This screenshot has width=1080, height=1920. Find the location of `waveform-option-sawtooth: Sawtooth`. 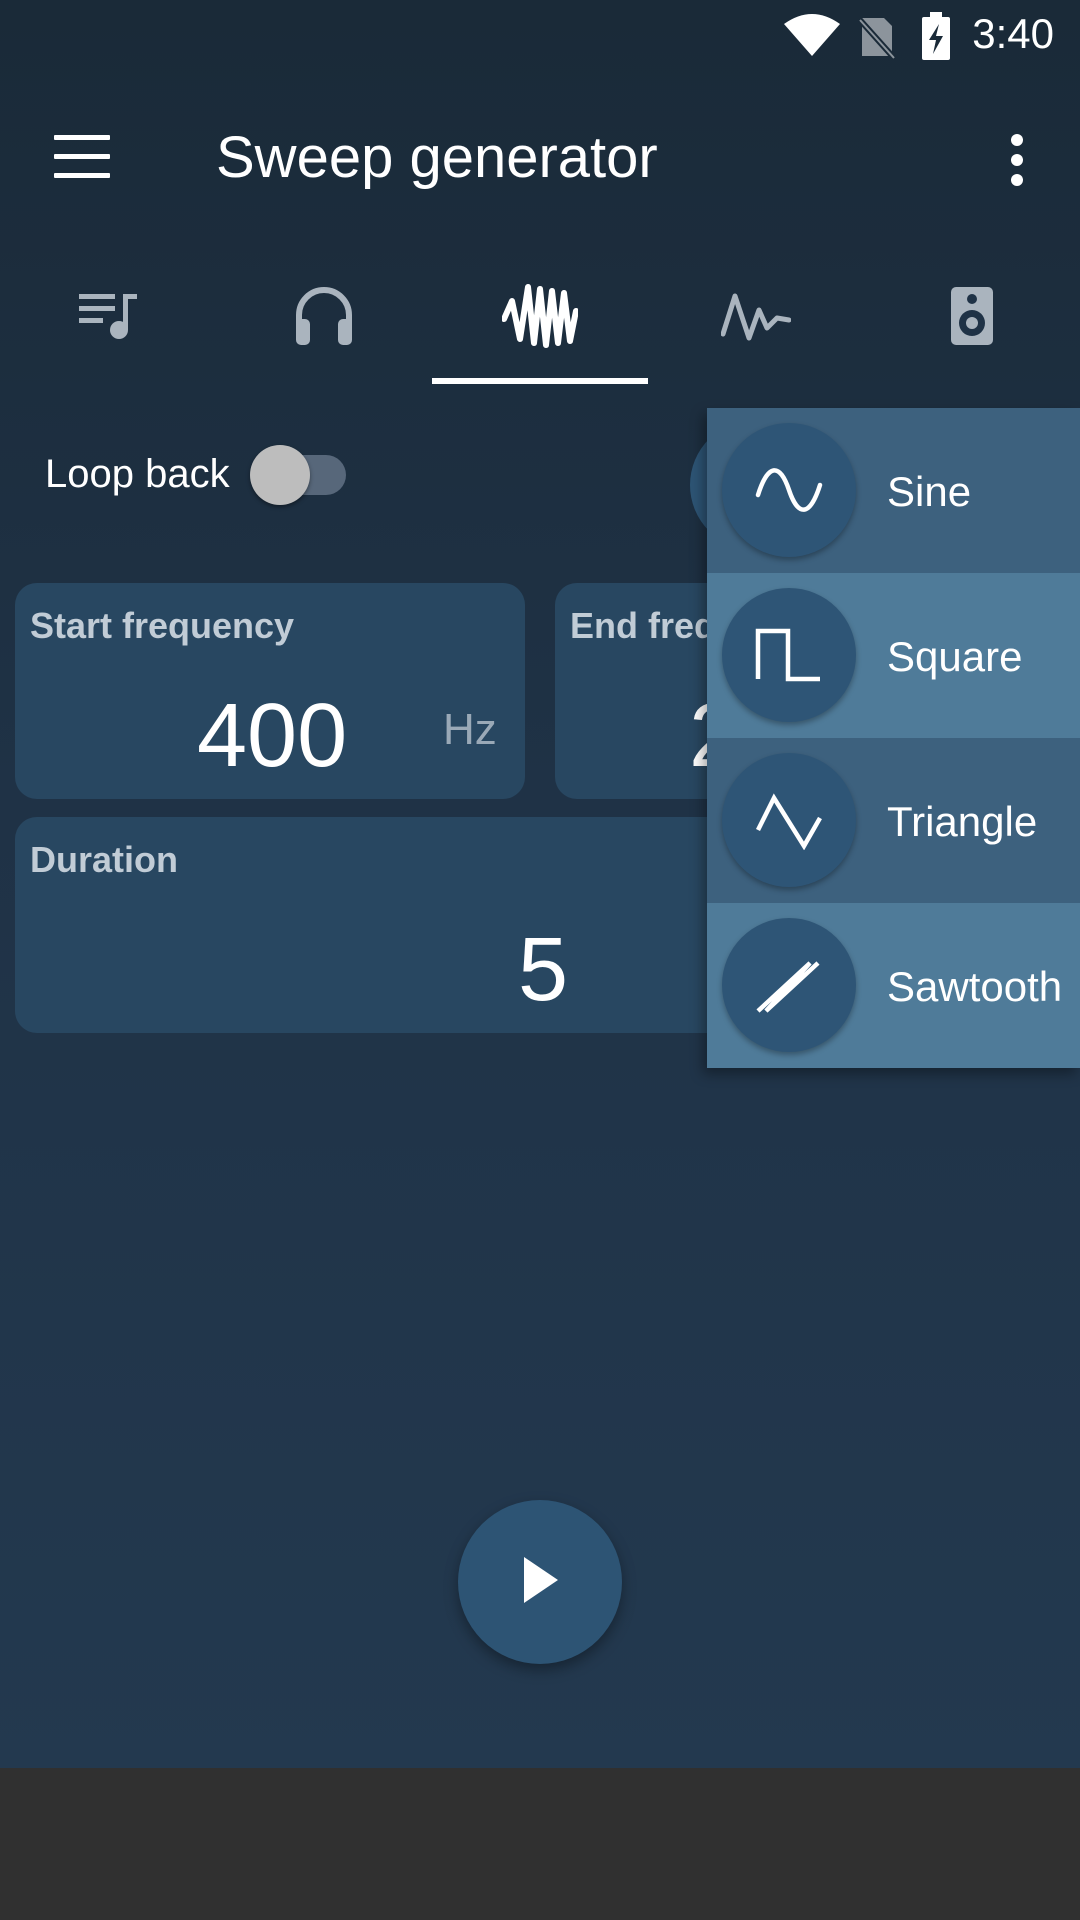

waveform-option-sawtooth: Sawtooth is located at coordinates (893, 985).